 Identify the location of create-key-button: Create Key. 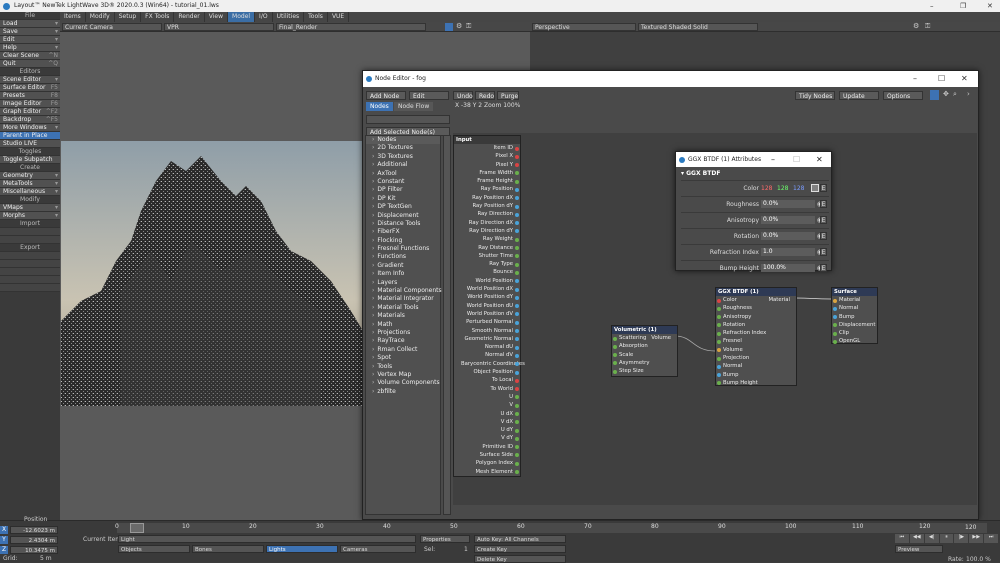
(520, 549).